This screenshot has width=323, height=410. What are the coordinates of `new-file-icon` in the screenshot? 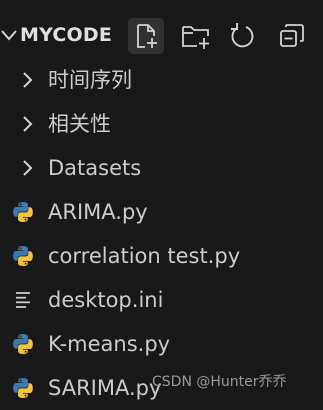 It's located at (146, 36).